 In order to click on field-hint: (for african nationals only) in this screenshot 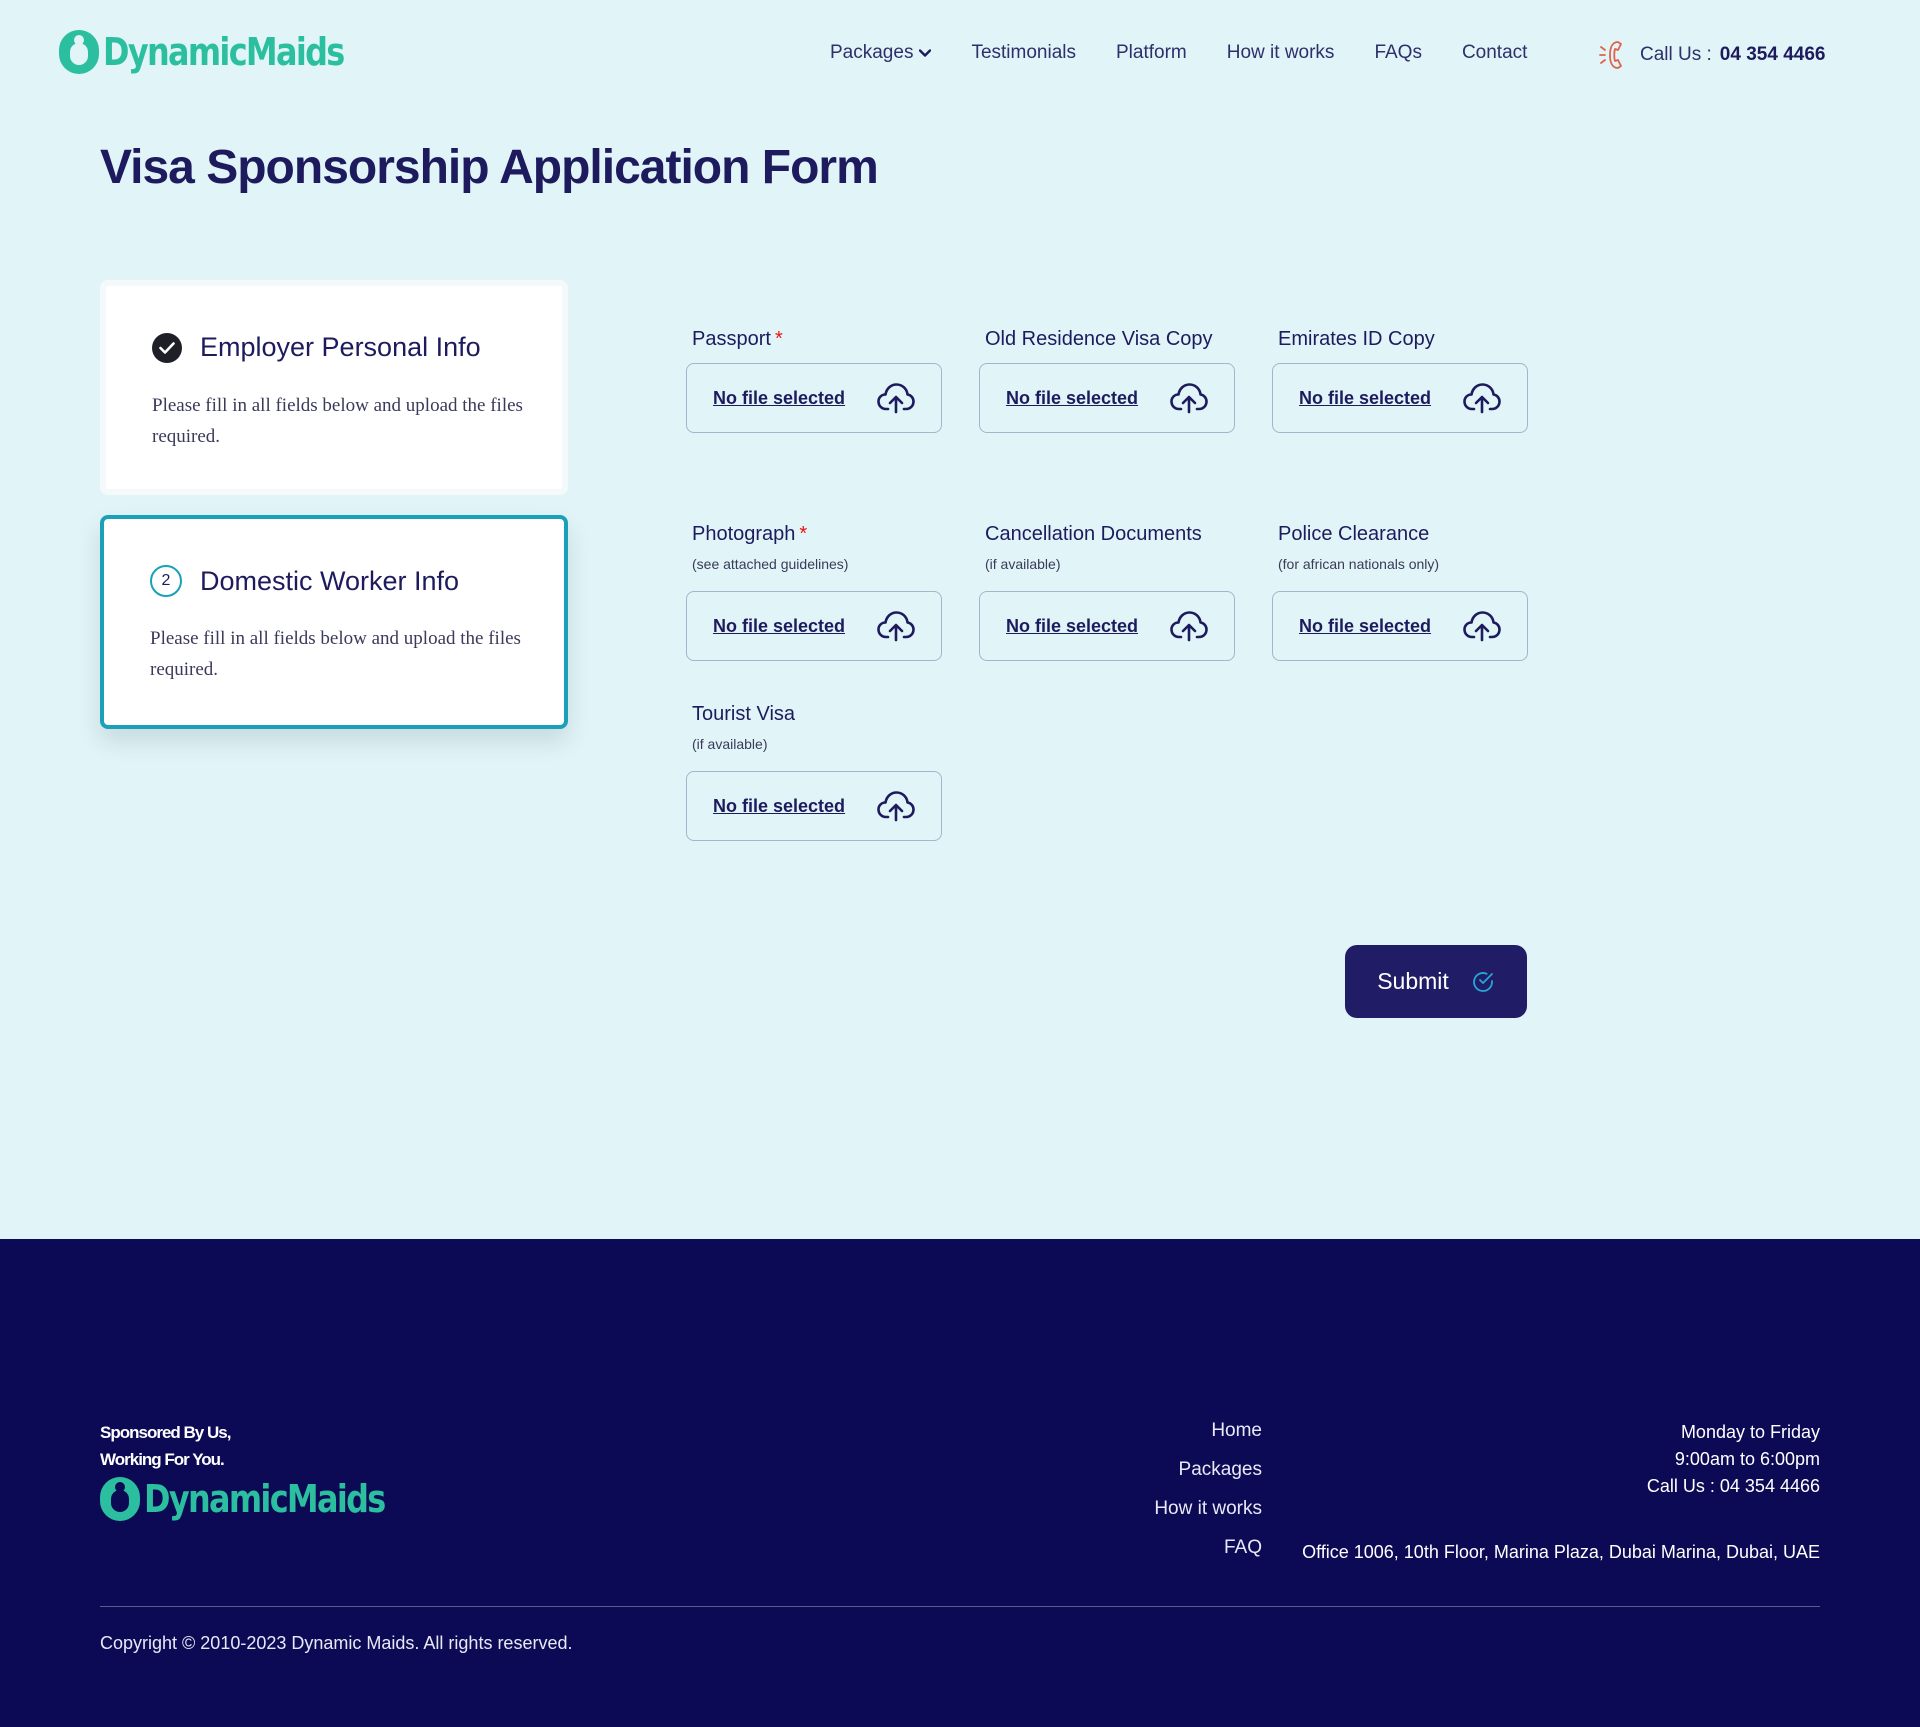, I will do `click(1359, 564)`.